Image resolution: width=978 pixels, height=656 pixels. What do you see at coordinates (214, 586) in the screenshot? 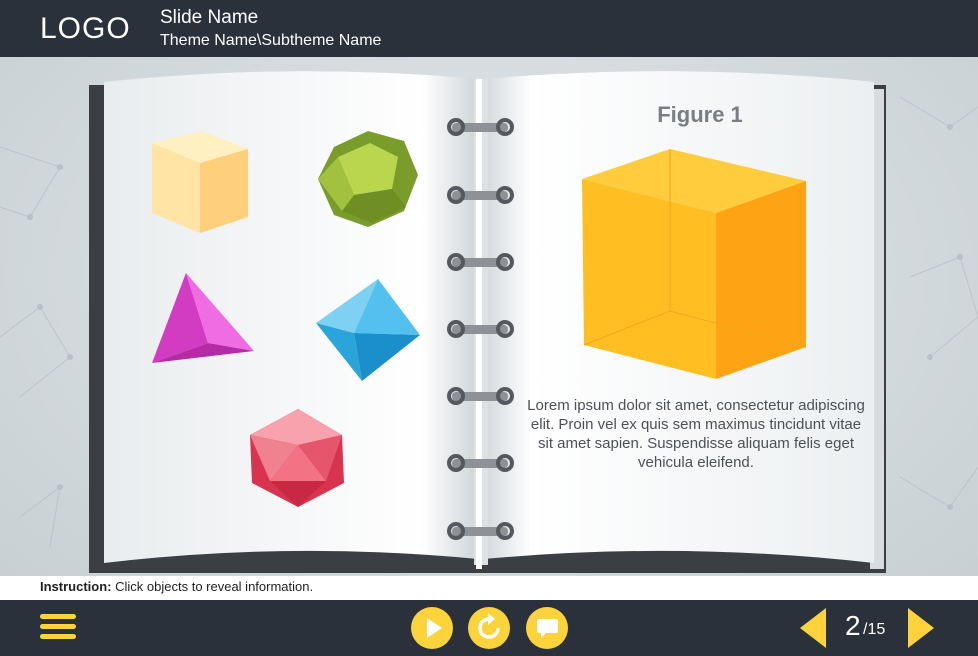
I see `instruction-text: Click objects to reveal information.` at bounding box center [214, 586].